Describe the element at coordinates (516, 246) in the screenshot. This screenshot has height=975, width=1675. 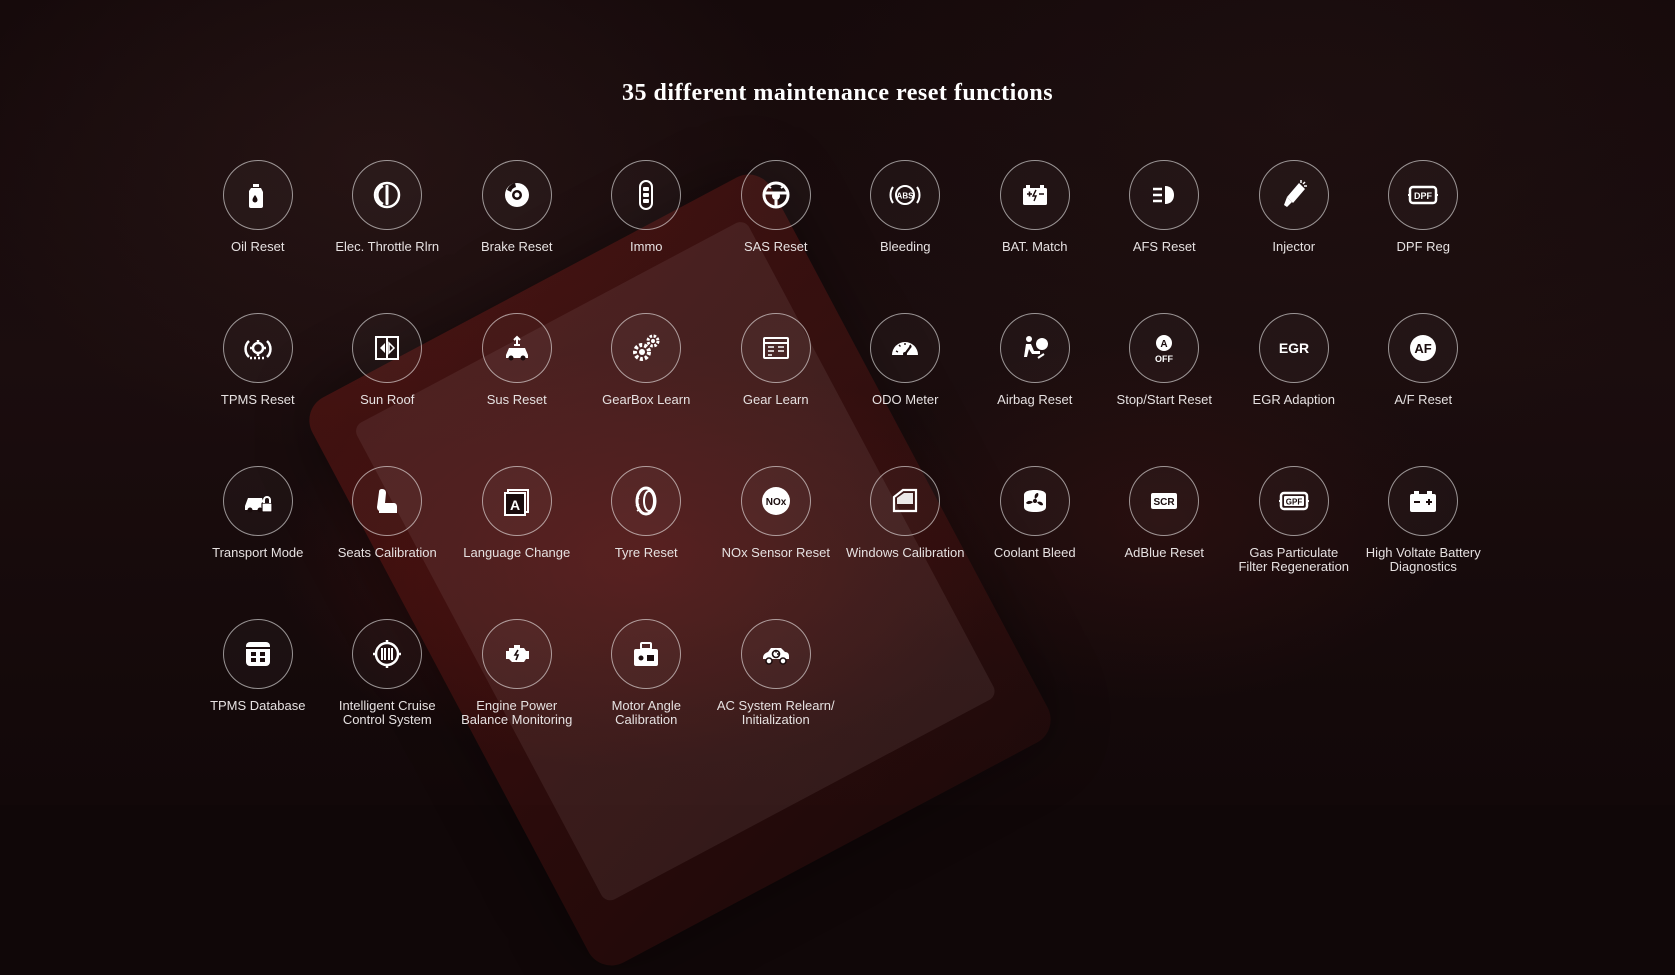
I see `function-label: Brake Reset` at that location.